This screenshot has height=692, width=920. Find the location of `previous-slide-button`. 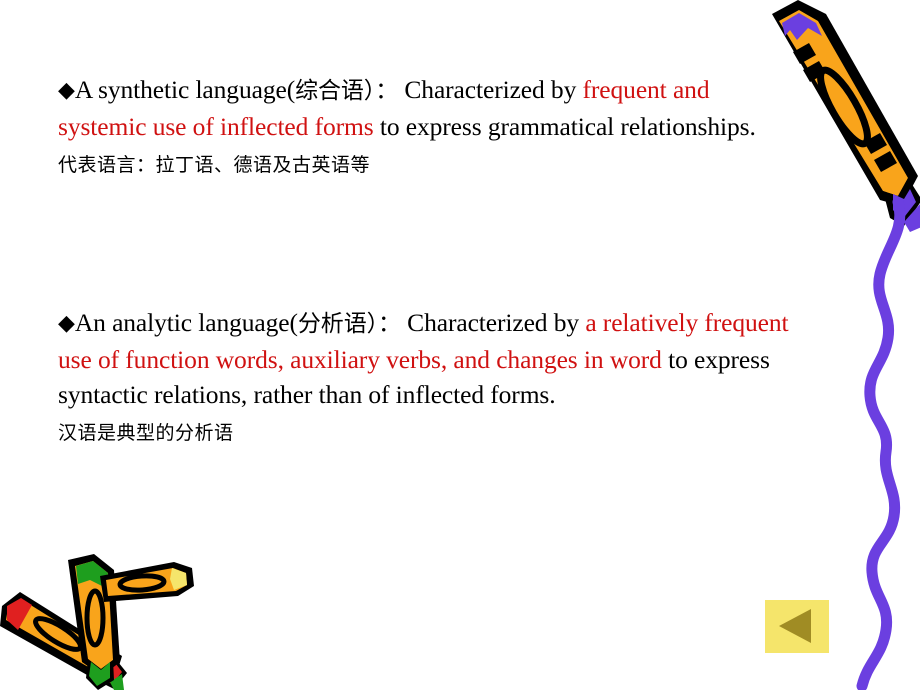

previous-slide-button is located at coordinates (797, 626).